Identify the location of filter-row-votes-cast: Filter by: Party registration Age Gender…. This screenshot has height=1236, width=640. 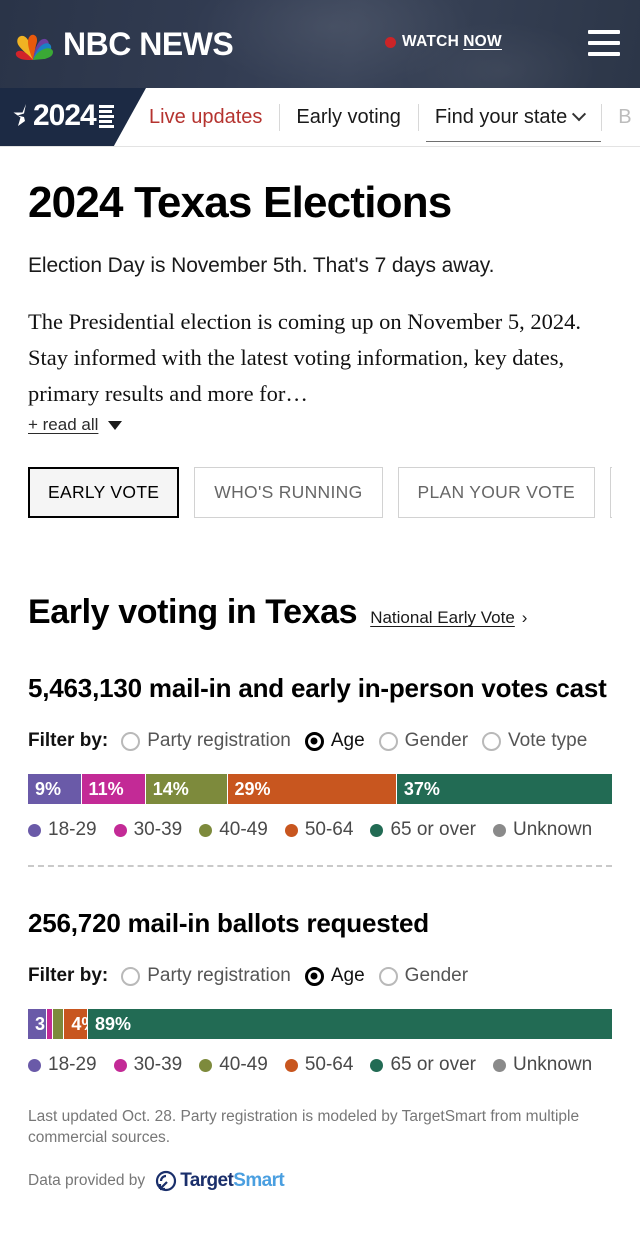
(320, 741).